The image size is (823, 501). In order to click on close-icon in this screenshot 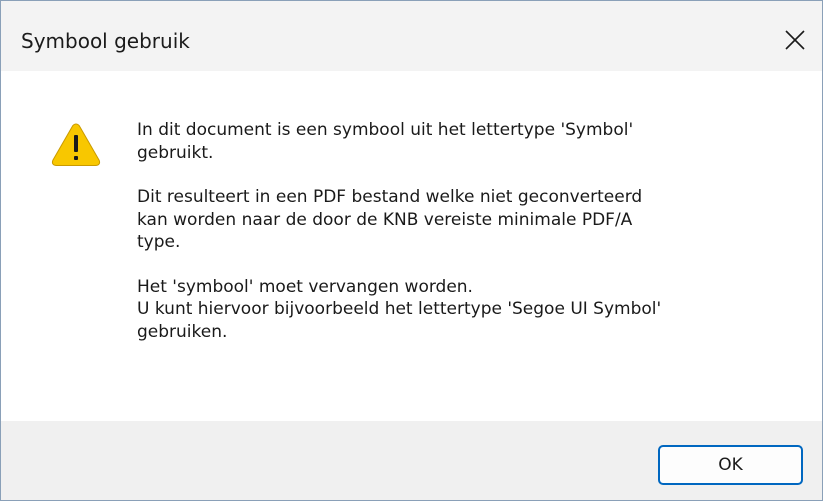, I will do `click(795, 40)`.